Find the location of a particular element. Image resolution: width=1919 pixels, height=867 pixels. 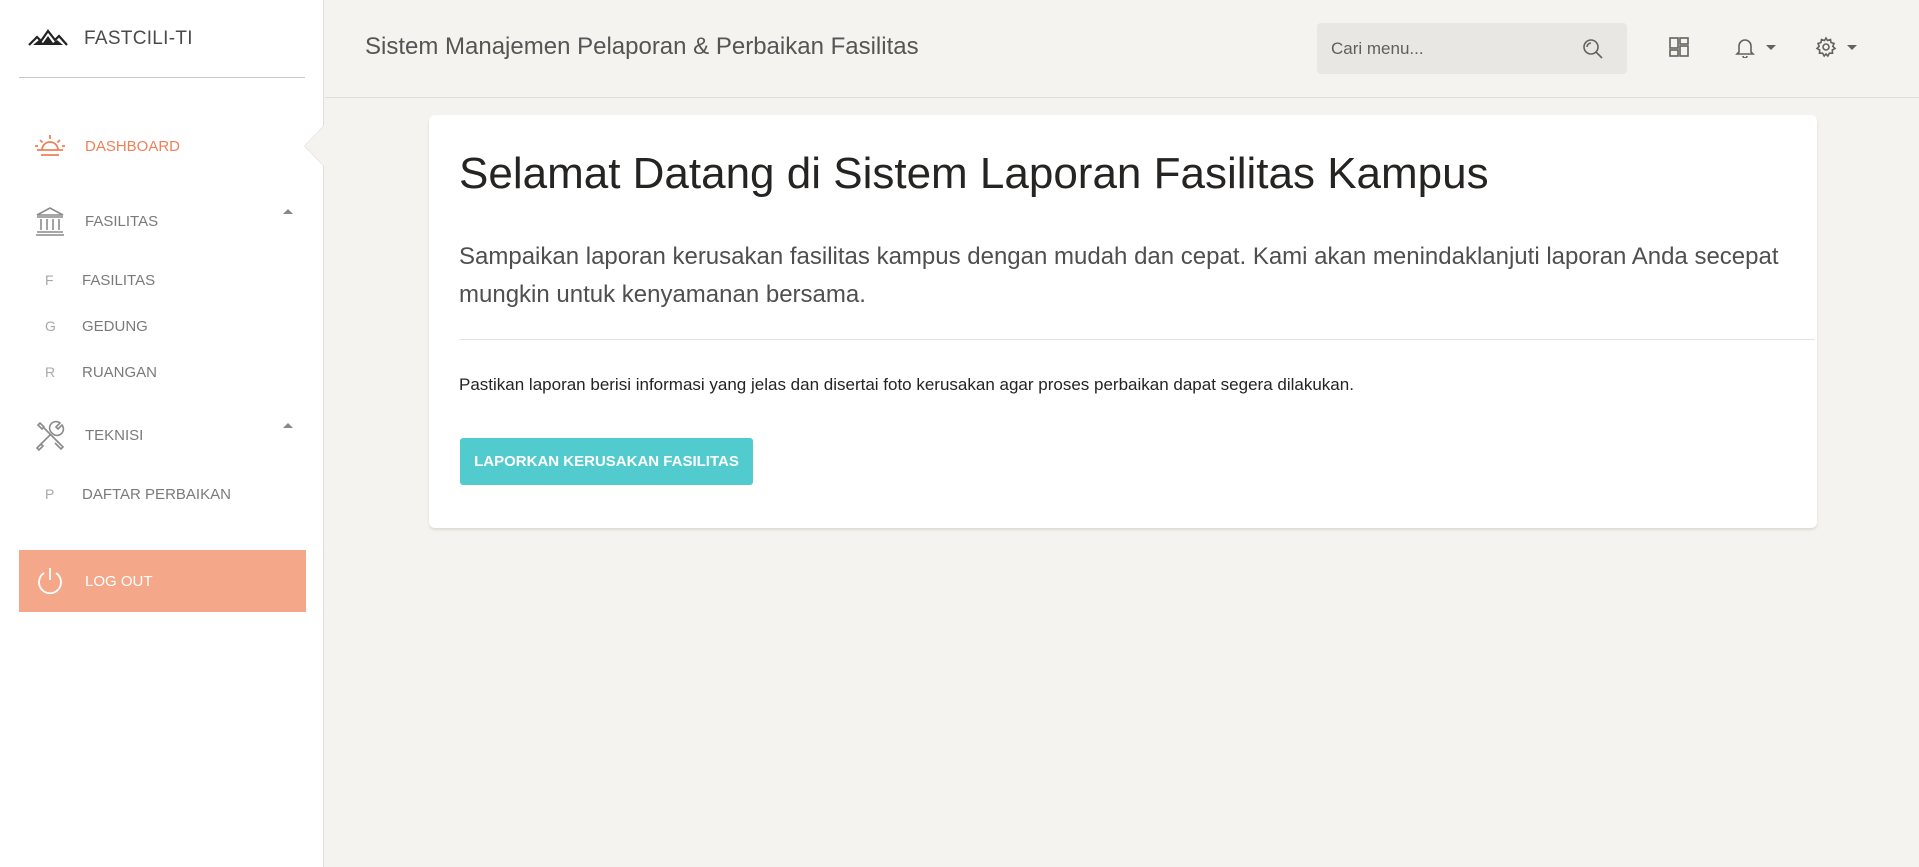

search-input is located at coordinates (1447, 48).